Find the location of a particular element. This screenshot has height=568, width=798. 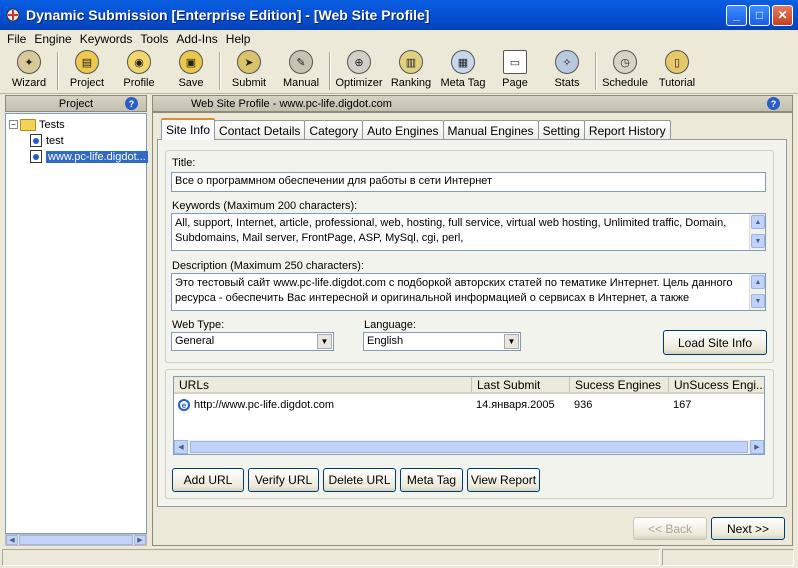

delete-url-button: Delete URL is located at coordinates (359, 480).